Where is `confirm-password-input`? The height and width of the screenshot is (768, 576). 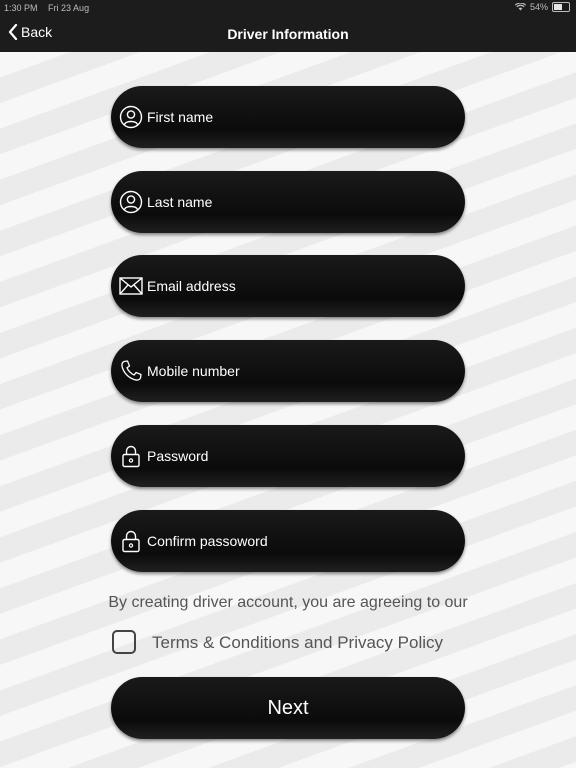
confirm-password-input is located at coordinates (297, 541).